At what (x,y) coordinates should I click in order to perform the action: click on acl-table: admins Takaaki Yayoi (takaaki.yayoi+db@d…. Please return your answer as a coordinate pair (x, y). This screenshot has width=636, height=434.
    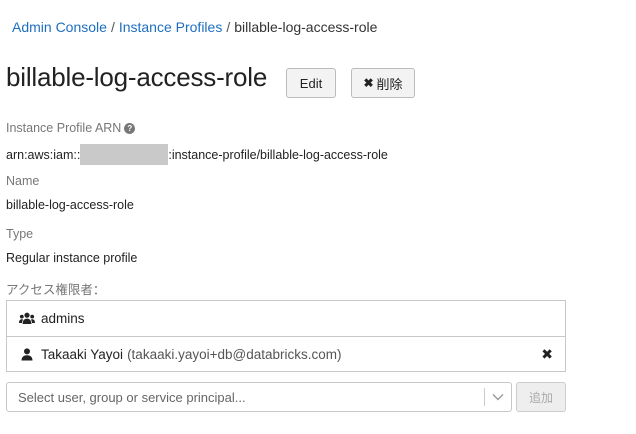
    Looking at the image, I should click on (286, 336).